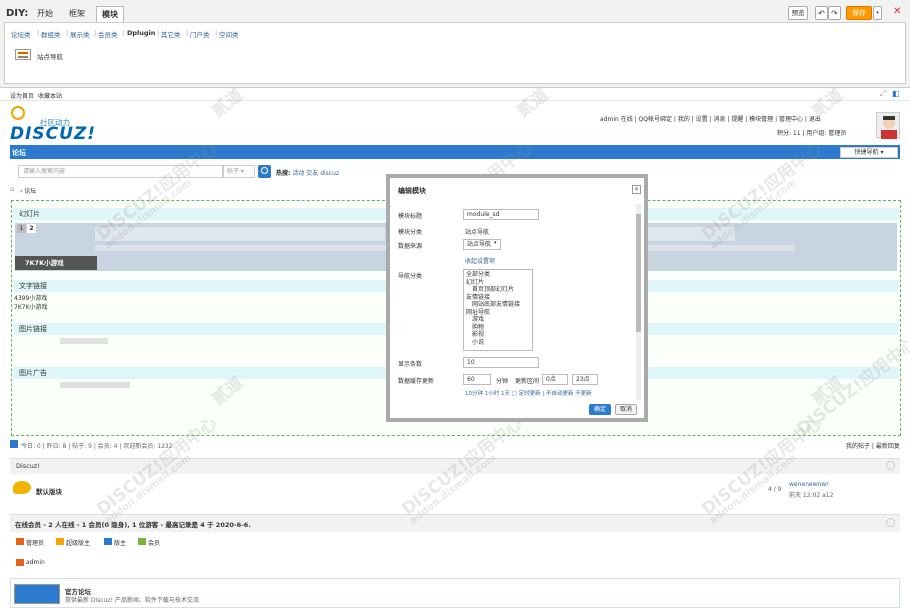  Describe the element at coordinates (501, 214) in the screenshot. I see `module-title-input: module_sd` at that location.